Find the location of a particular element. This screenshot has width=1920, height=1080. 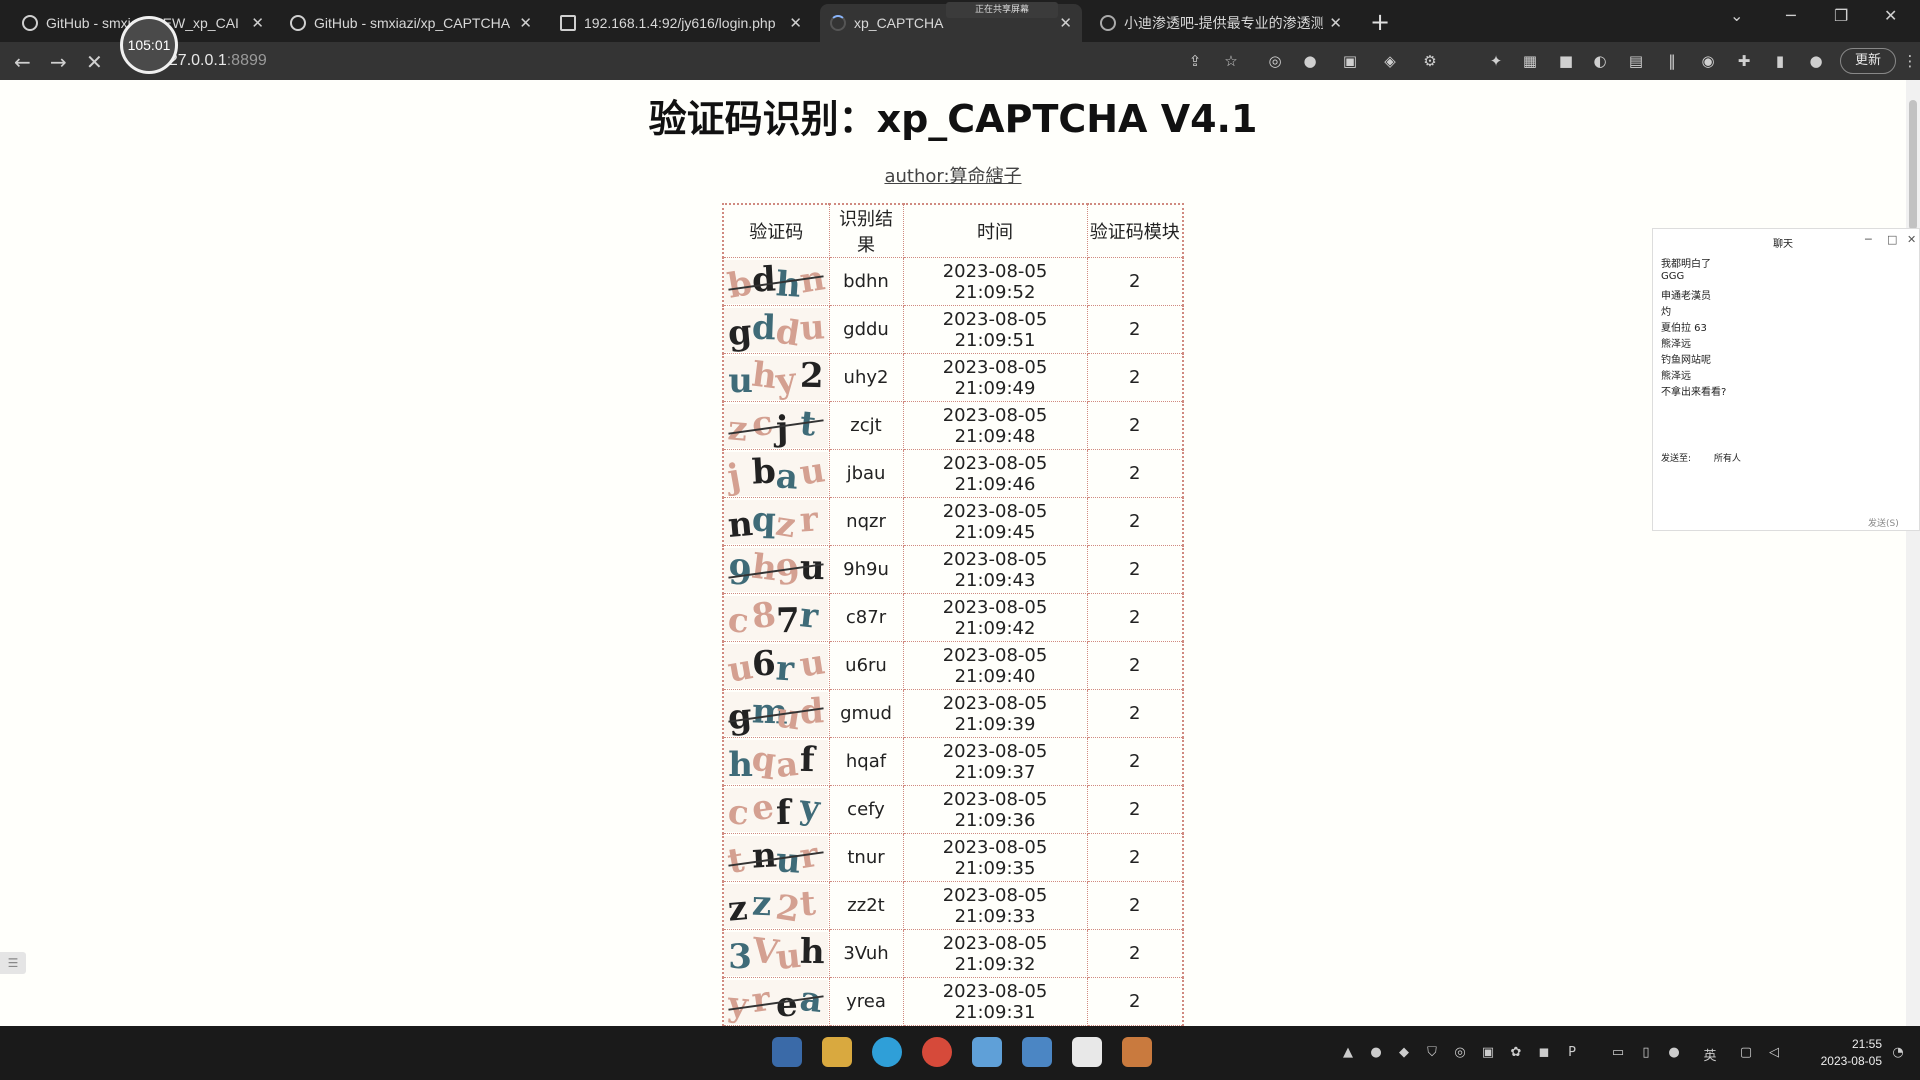

bookmark-star-icon: ☆ is located at coordinates (1231, 61).